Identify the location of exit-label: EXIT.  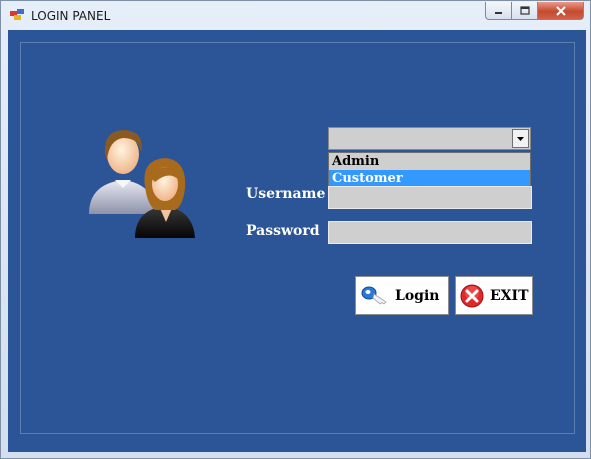
(509, 295).